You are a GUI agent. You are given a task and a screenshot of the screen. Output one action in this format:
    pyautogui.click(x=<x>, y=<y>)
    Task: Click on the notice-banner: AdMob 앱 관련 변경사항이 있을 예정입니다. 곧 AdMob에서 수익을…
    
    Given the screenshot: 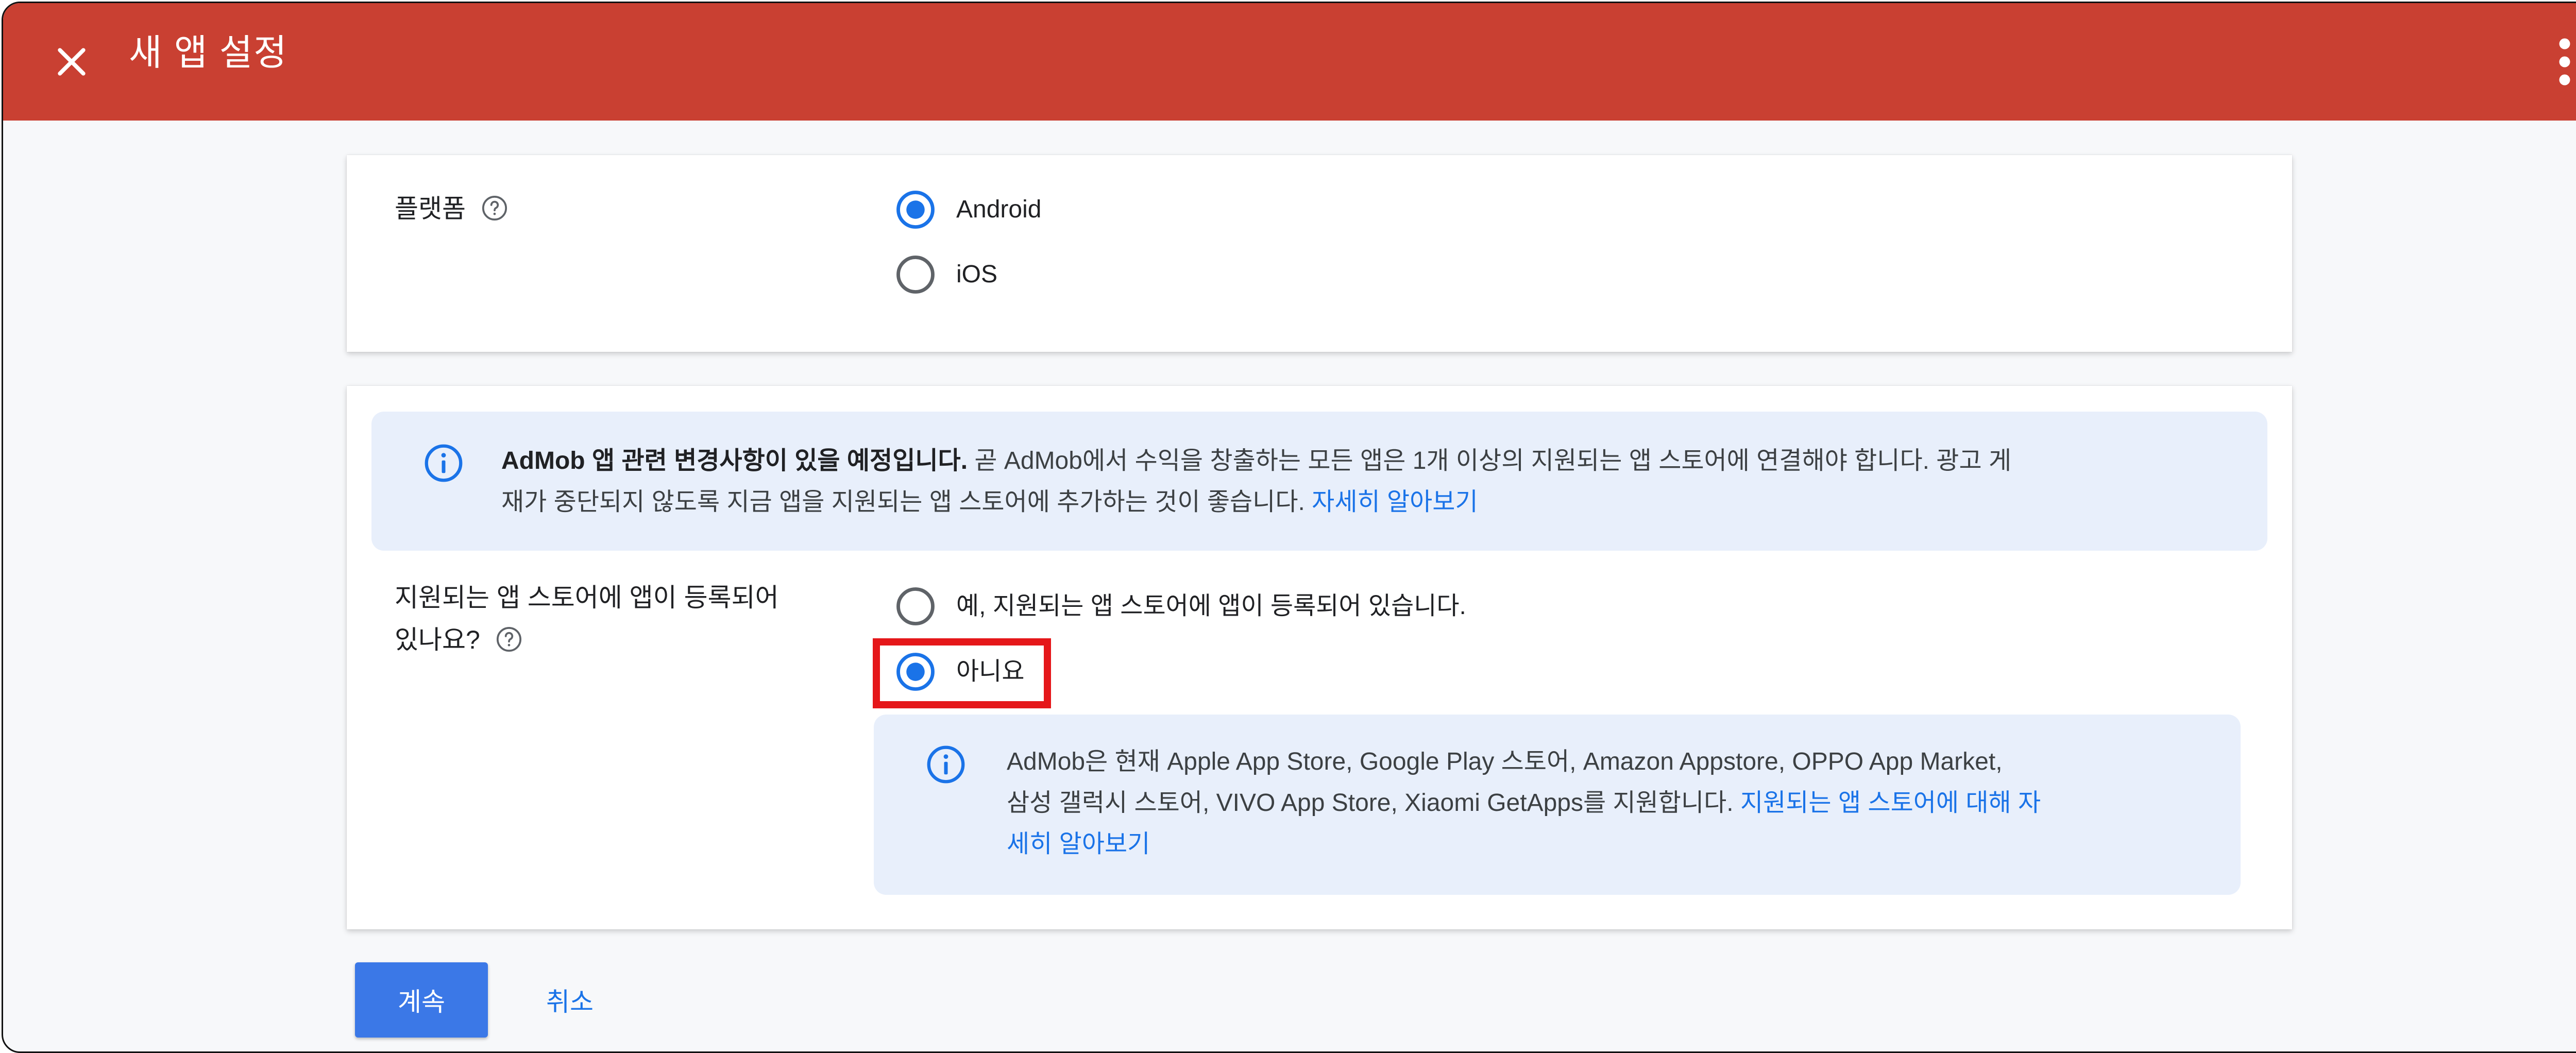 What is the action you would take?
    pyautogui.click(x=1319, y=481)
    